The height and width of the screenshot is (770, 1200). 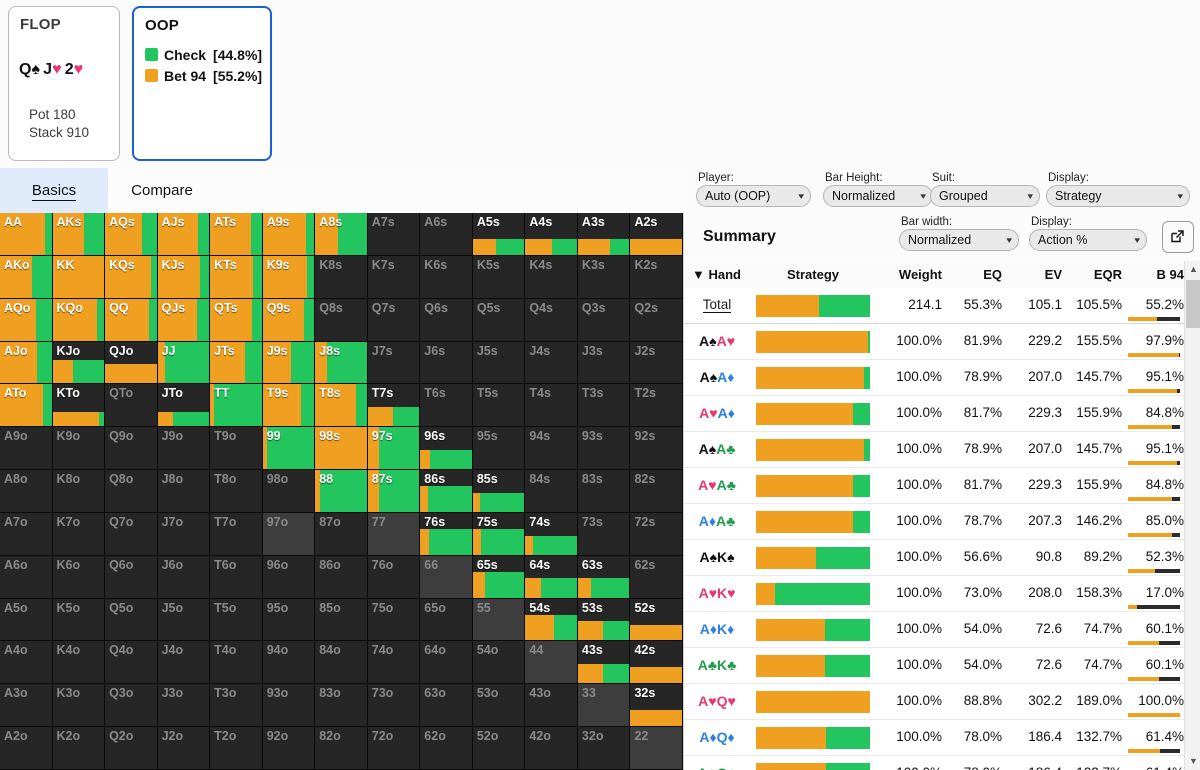 What do you see at coordinates (1192, 269) in the screenshot?
I see `chevron-up-icon: ▲` at bounding box center [1192, 269].